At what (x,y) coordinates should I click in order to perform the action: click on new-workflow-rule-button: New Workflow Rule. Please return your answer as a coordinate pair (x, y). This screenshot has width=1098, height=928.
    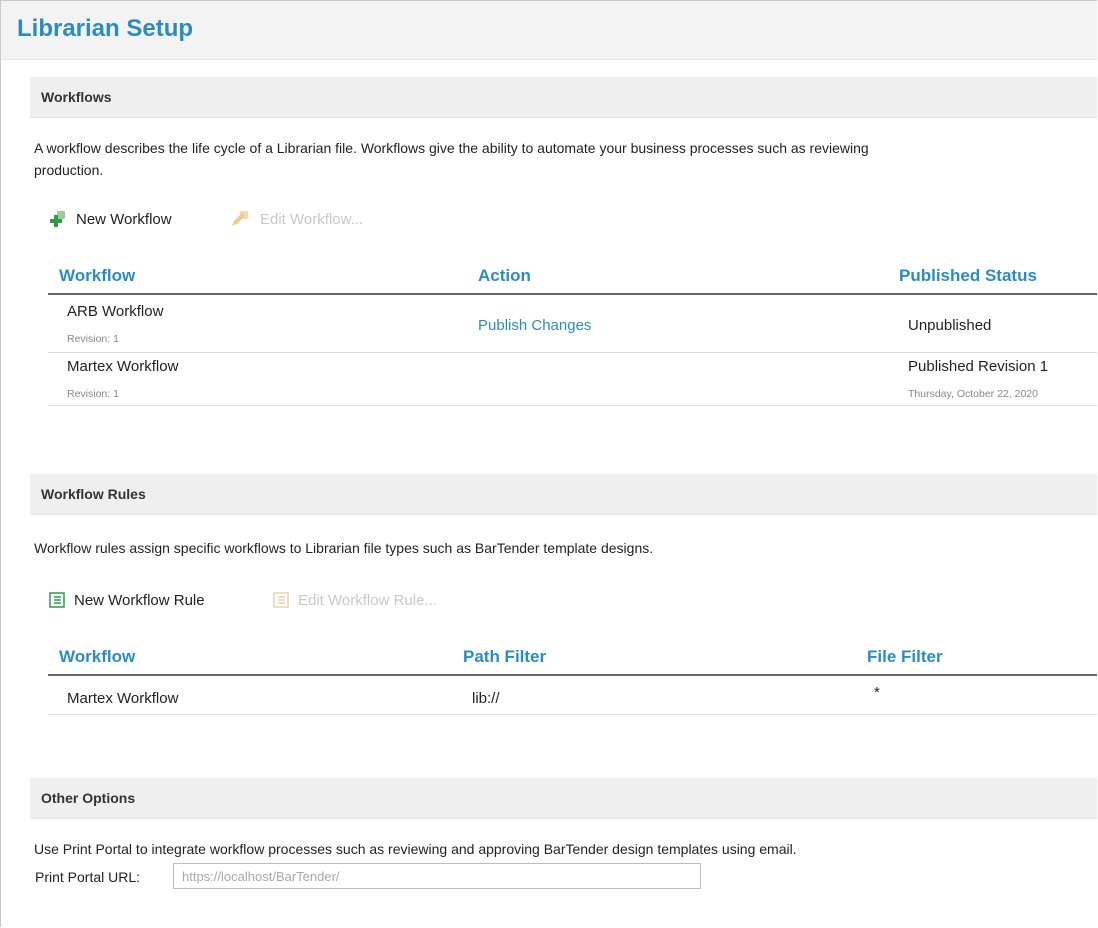
    Looking at the image, I should click on (126, 600).